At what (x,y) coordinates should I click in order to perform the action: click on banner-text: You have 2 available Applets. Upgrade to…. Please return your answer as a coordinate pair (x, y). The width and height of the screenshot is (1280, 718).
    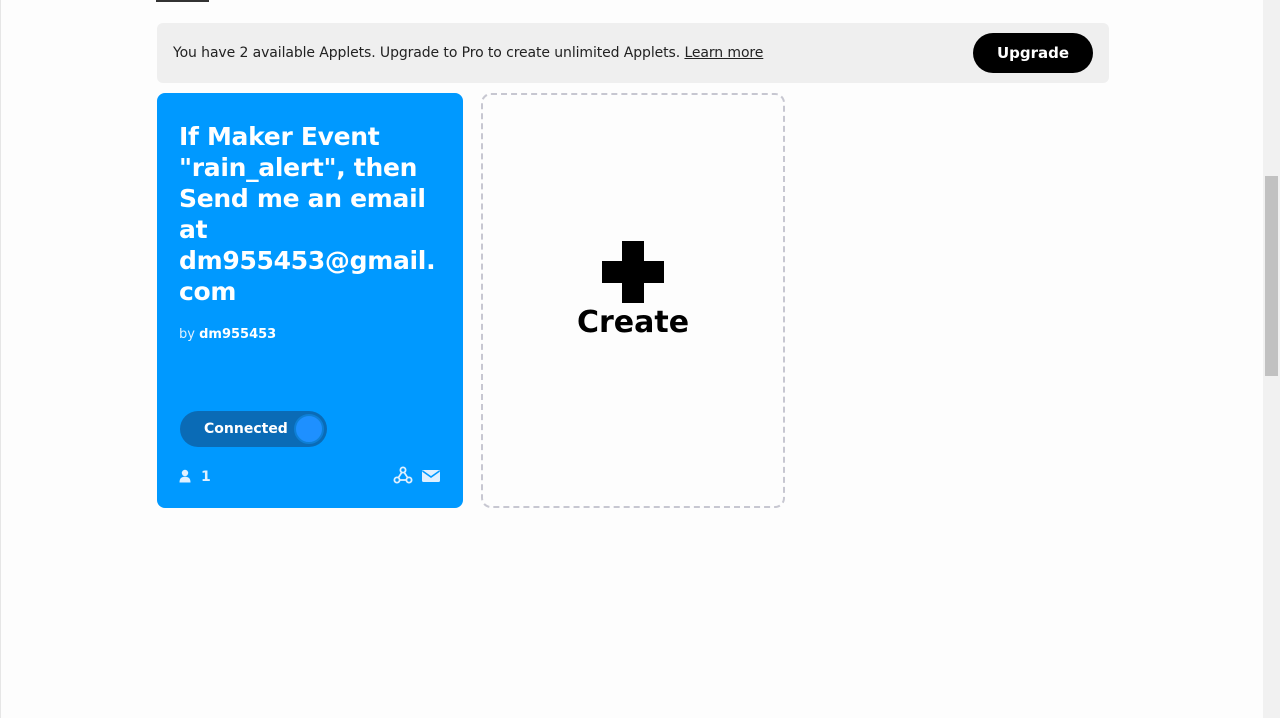
    Looking at the image, I should click on (468, 53).